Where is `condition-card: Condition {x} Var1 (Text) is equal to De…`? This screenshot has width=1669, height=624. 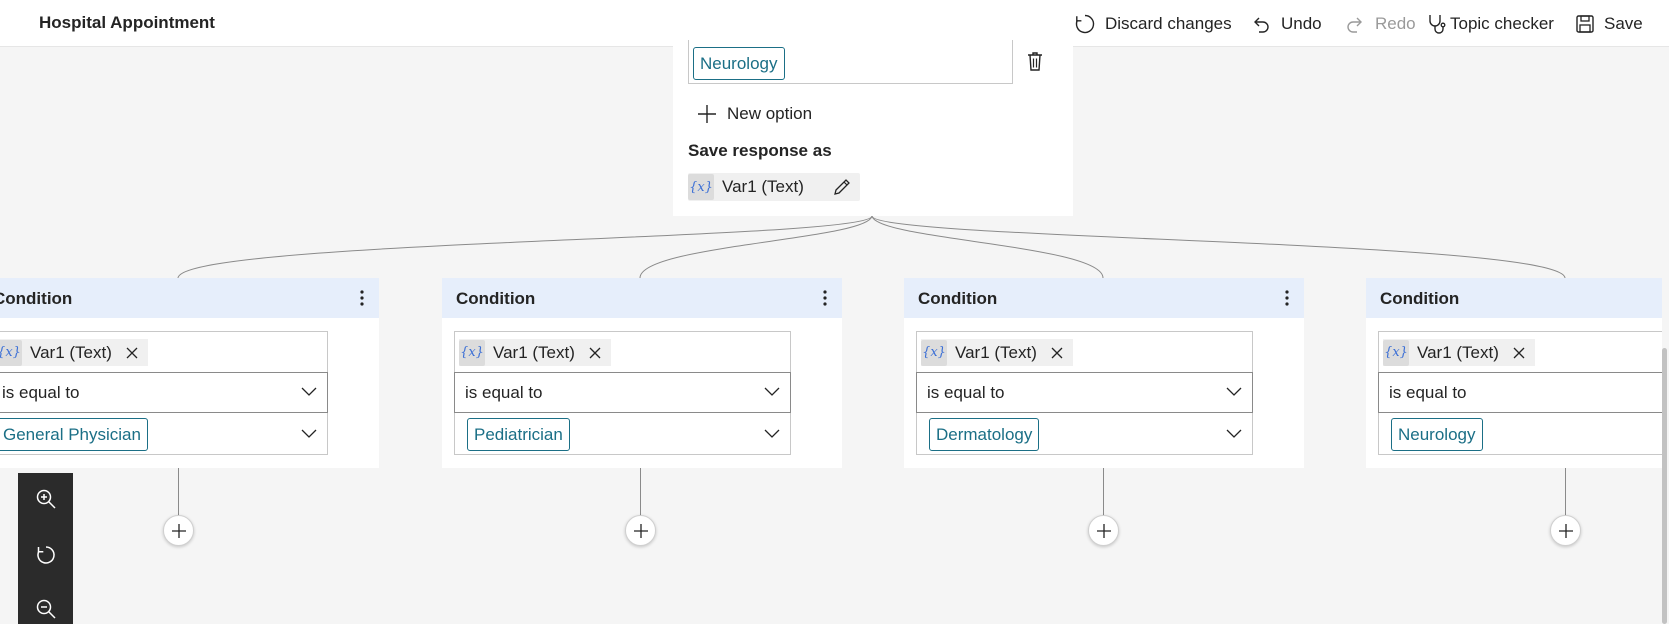
condition-card: Condition {x} Var1 (Text) is equal to De… is located at coordinates (1104, 373).